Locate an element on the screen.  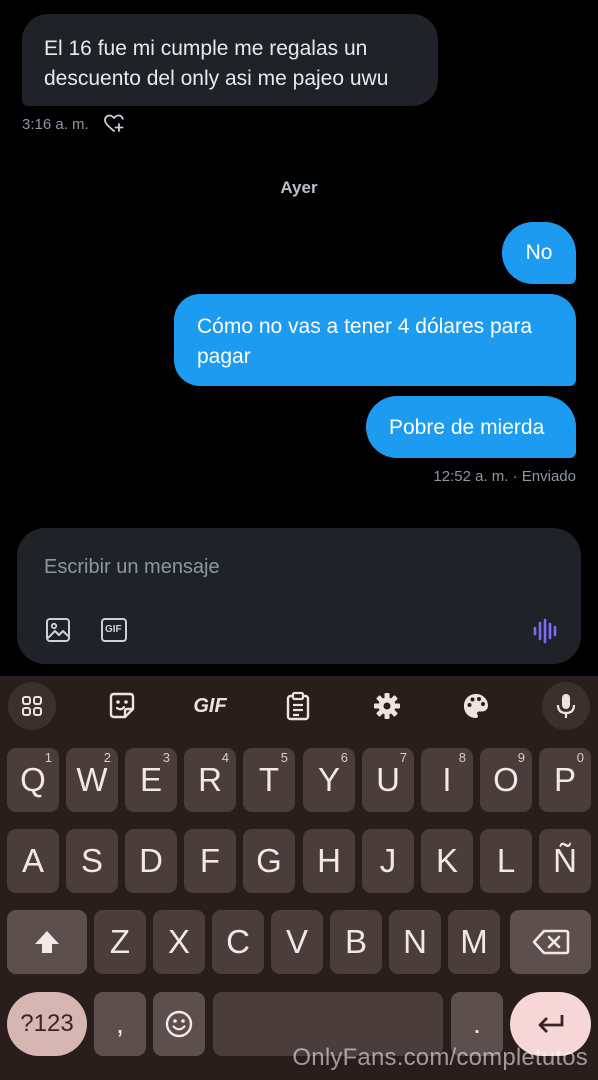
key-z: Z is located at coordinates (120, 942).